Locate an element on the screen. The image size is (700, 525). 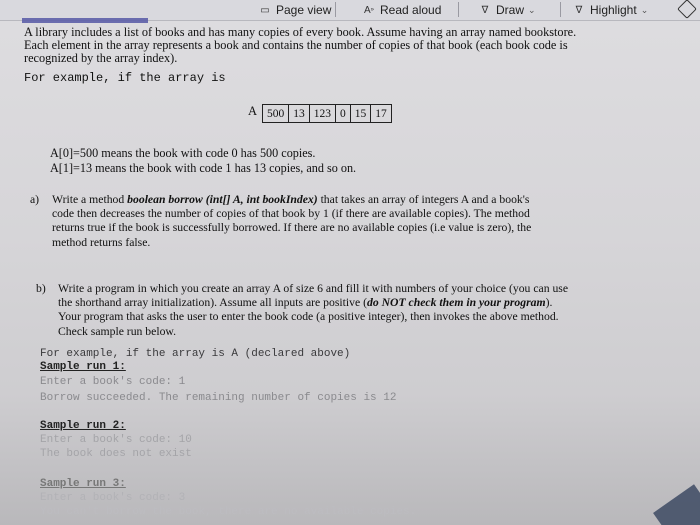
page-view-button: ▭ Page view is located at coordinates (294, 10).